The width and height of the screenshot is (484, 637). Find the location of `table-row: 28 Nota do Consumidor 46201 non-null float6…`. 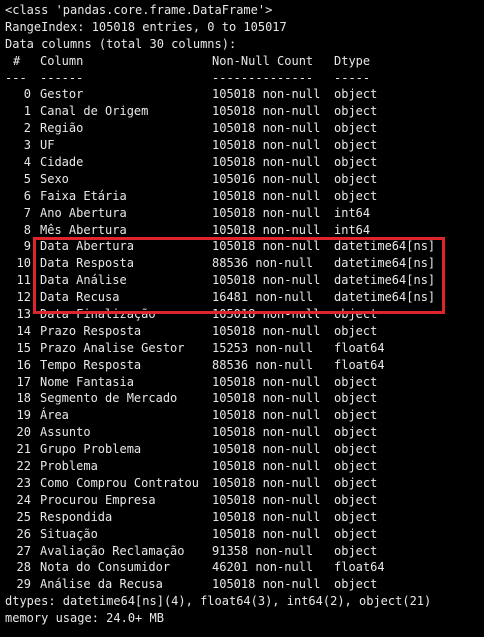

table-row: 28 Nota do Consumidor 46201 non-null float6… is located at coordinates (243, 567).